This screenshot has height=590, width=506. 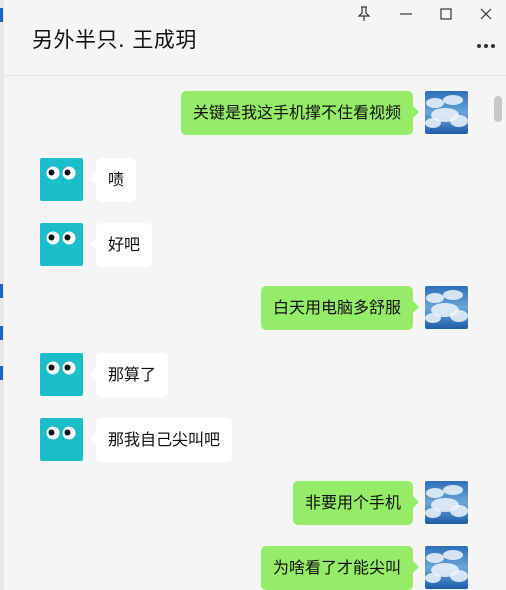 What do you see at coordinates (121, 245) in the screenshot?
I see `received-message-bubble: 好吧` at bounding box center [121, 245].